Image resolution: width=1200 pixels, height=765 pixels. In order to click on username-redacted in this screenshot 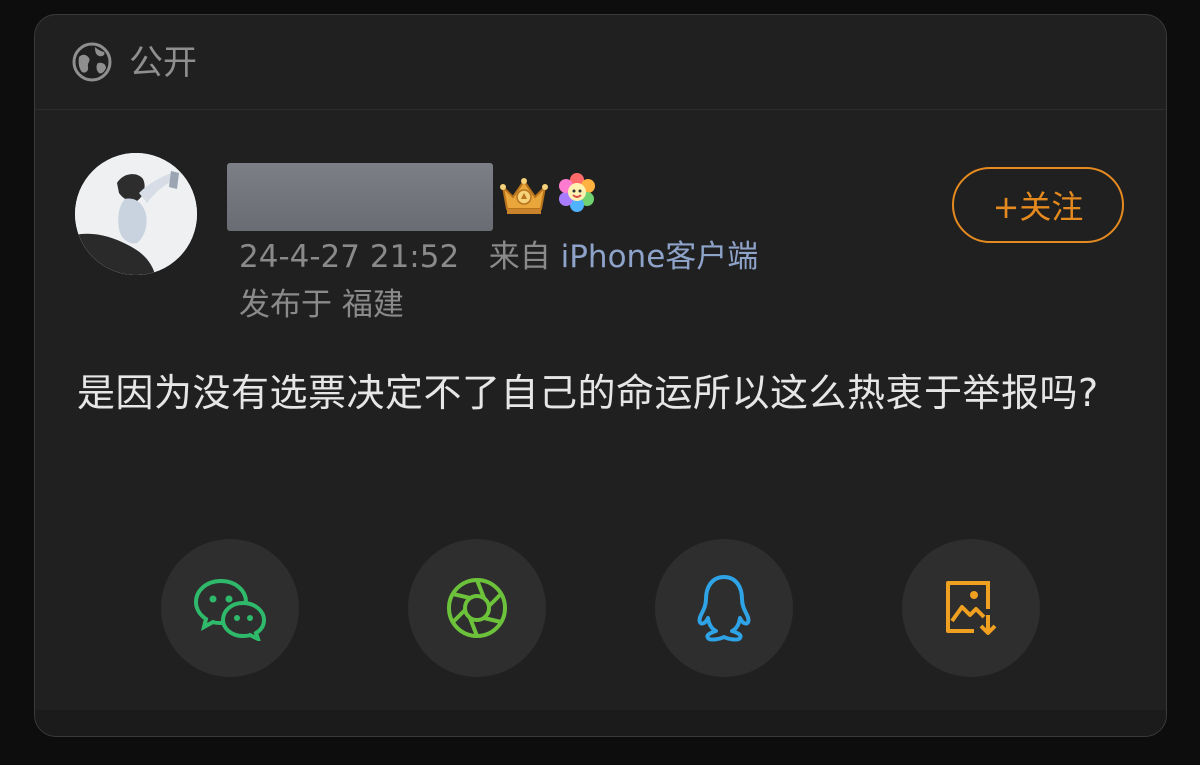, I will do `click(360, 197)`.